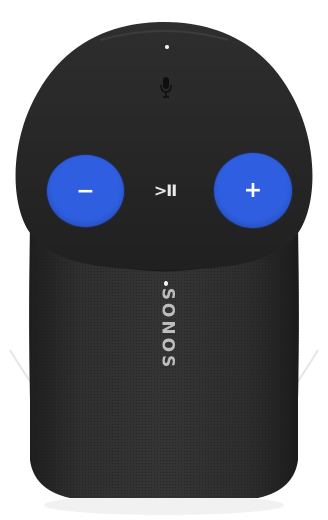 The image size is (328, 520). I want to click on brand-text: SONOS, so click(167, 329).